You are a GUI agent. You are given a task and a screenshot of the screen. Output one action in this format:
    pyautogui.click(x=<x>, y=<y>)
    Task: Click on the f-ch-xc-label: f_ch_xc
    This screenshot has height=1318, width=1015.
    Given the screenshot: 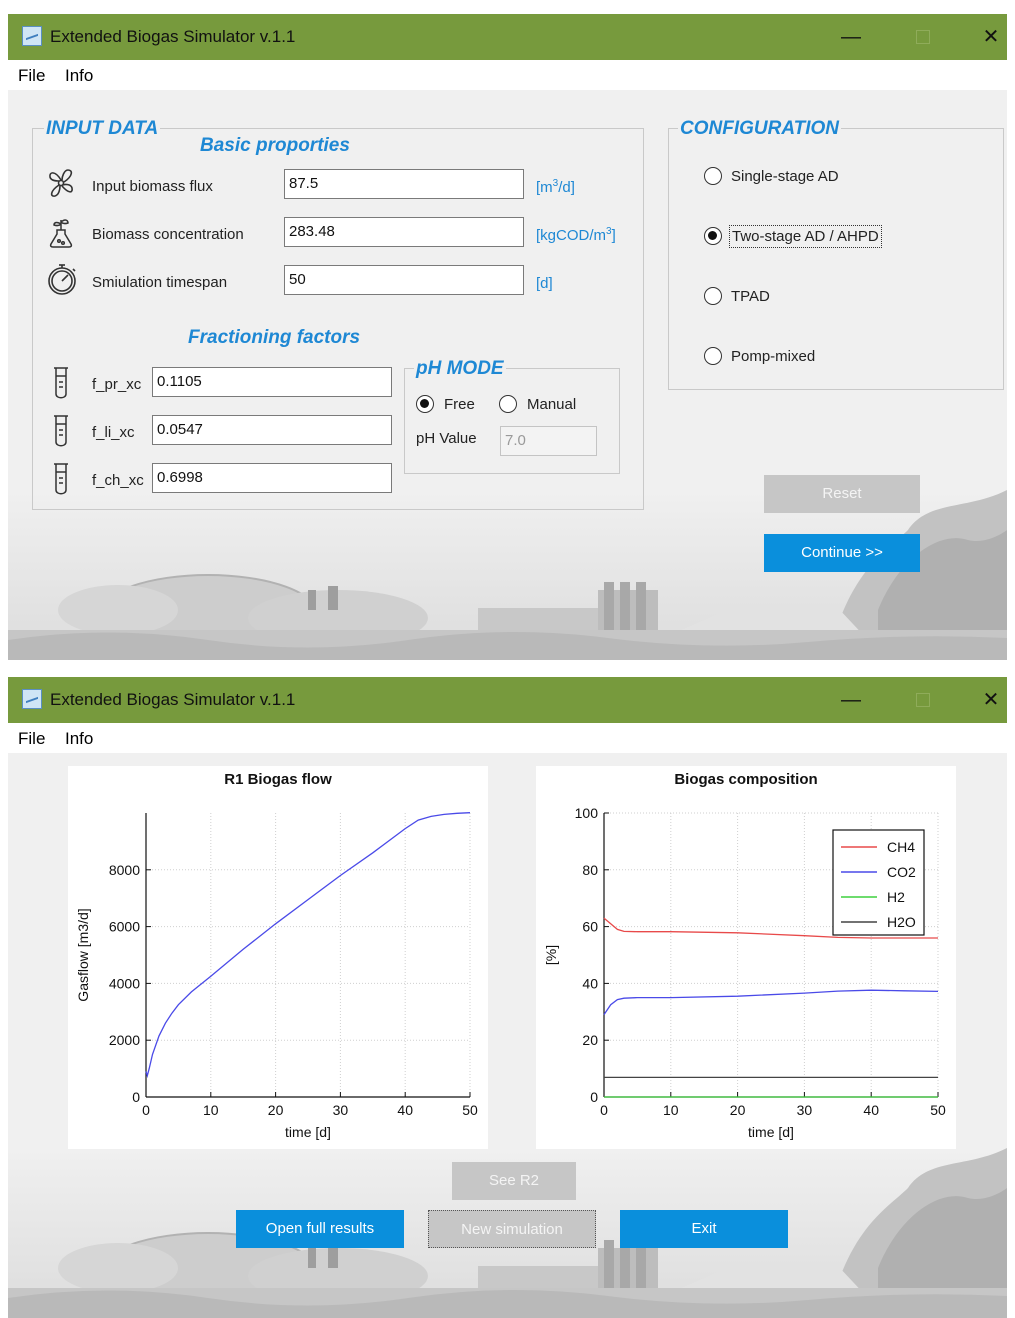 What is the action you would take?
    pyautogui.click(x=118, y=480)
    